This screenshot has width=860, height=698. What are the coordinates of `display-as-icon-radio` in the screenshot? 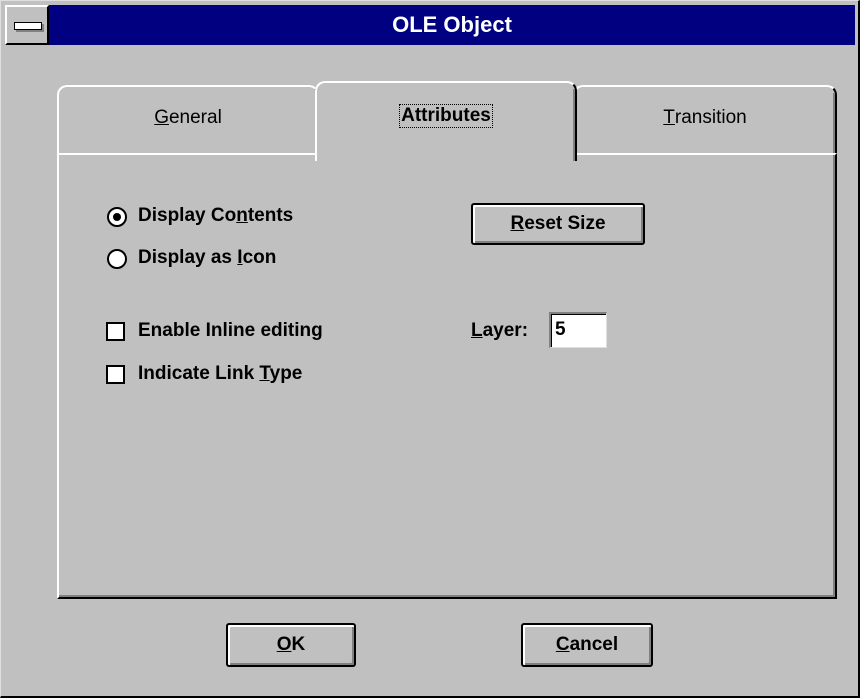 It's located at (117, 259).